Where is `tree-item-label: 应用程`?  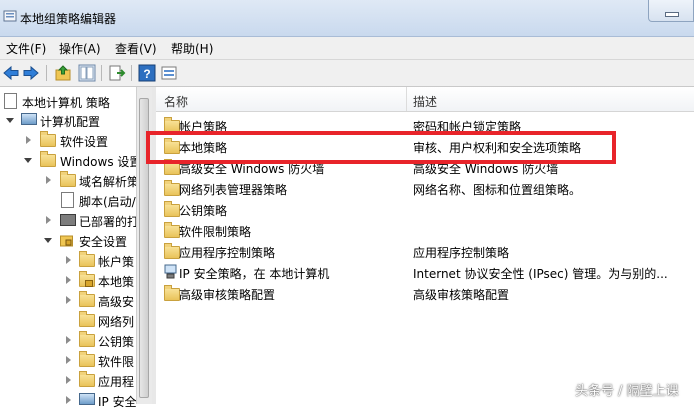 tree-item-label: 应用程 is located at coordinates (116, 382).